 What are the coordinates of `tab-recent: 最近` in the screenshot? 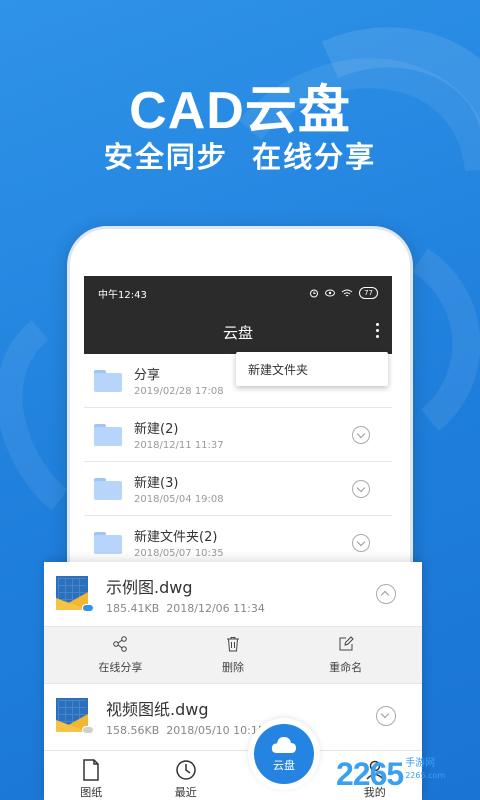 It's located at (186, 775).